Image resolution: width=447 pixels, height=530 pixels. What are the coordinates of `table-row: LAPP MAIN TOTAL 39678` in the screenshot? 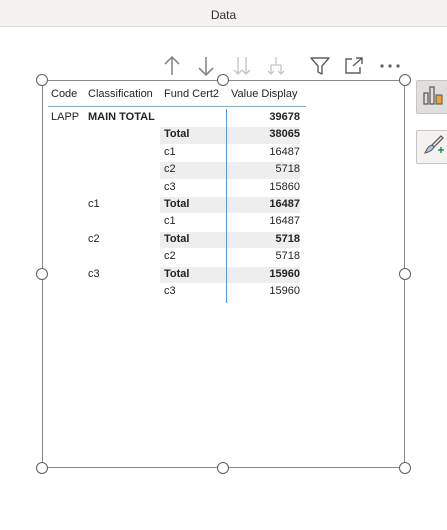 It's located at (177, 117).